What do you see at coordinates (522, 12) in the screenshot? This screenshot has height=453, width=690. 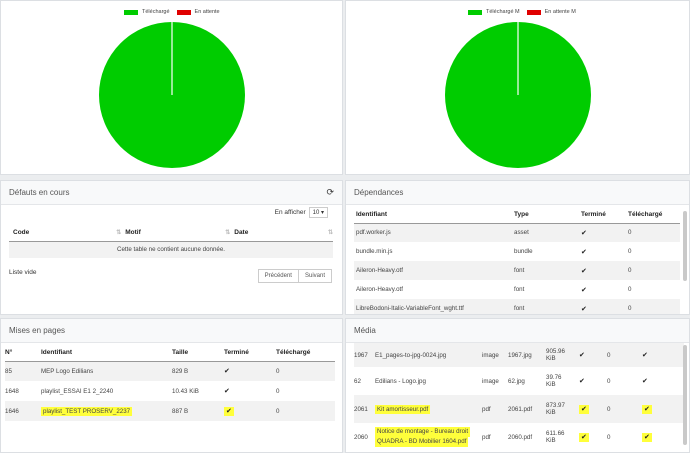 I see `chart-legend-right: Téléchargé M En attente M` at bounding box center [522, 12].